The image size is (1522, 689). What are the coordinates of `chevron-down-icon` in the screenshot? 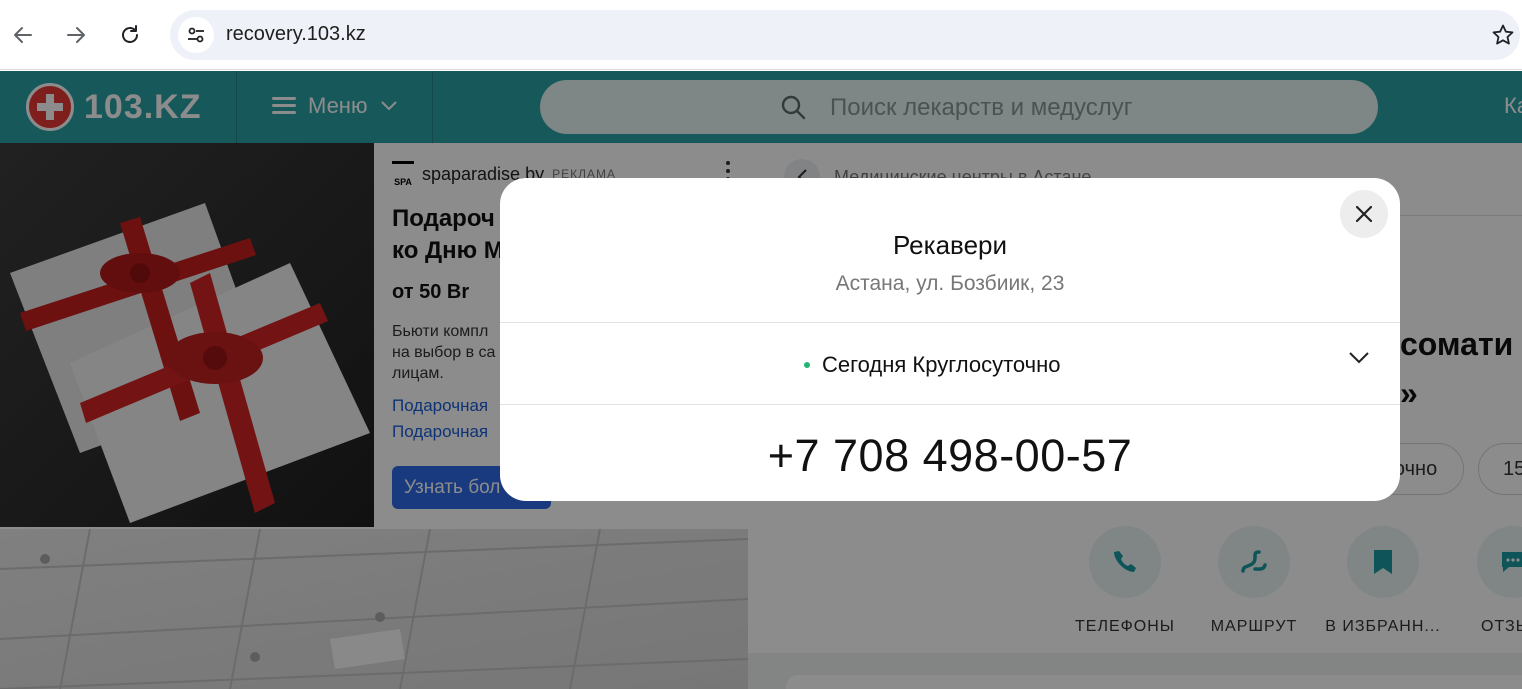 It's located at (1359, 358).